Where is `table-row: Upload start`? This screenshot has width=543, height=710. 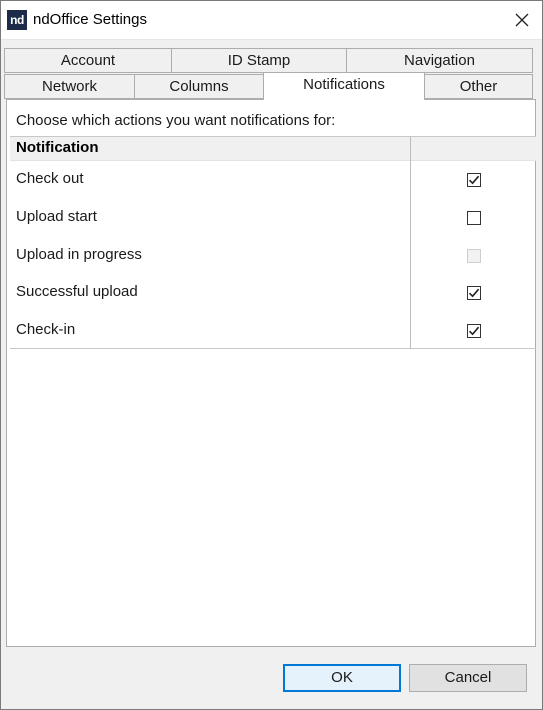
table-row: Upload start is located at coordinates (273, 217).